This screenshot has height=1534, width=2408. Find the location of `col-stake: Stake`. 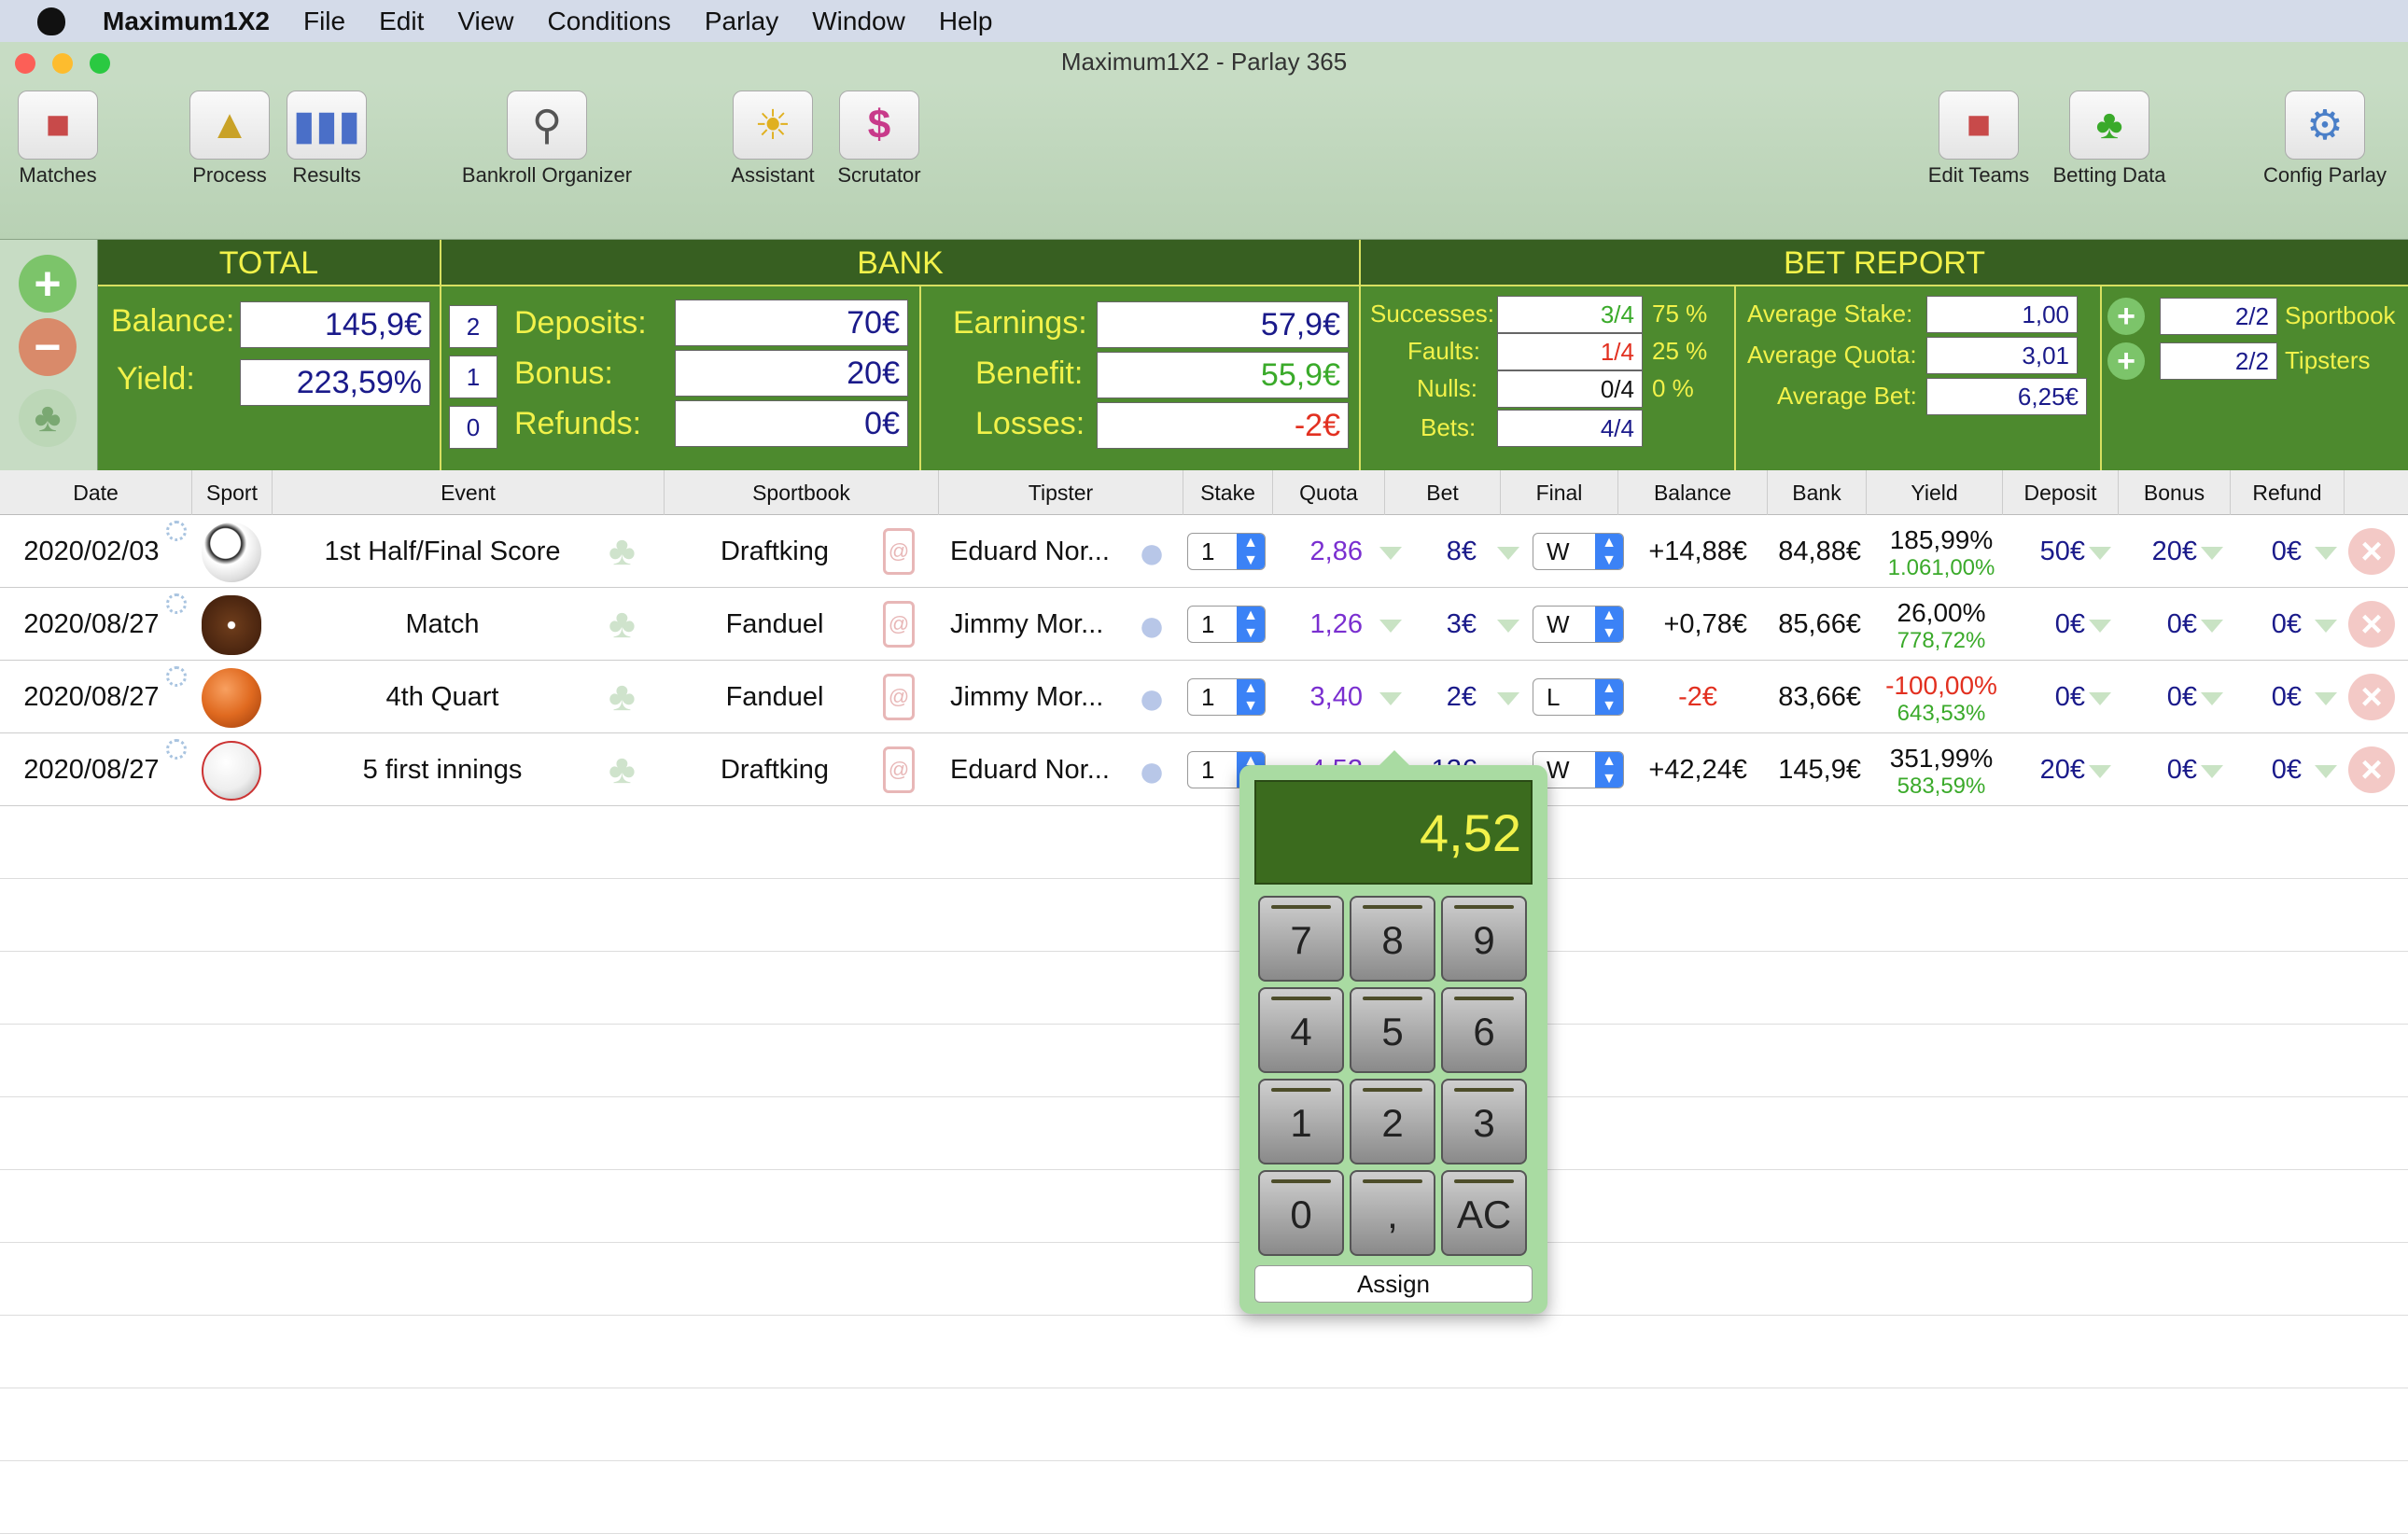

col-stake: Stake is located at coordinates (1228, 493).